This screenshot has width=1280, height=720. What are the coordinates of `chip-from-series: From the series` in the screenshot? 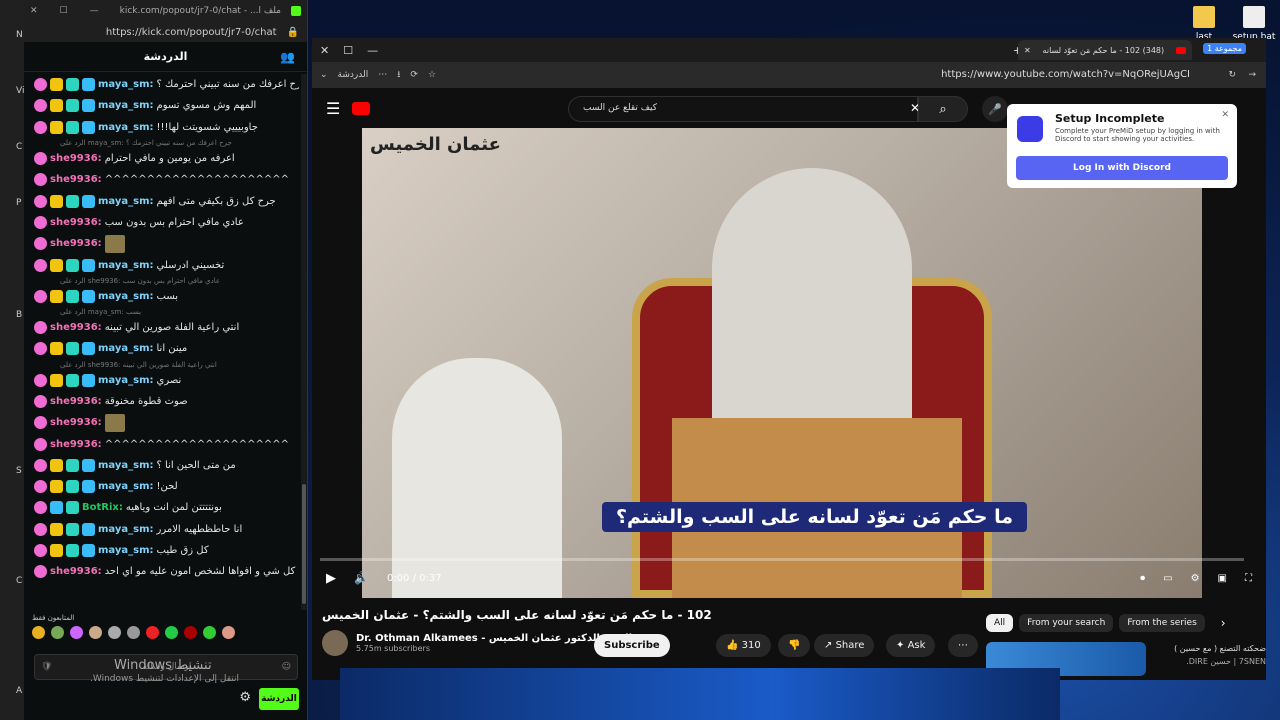 It's located at (1162, 623).